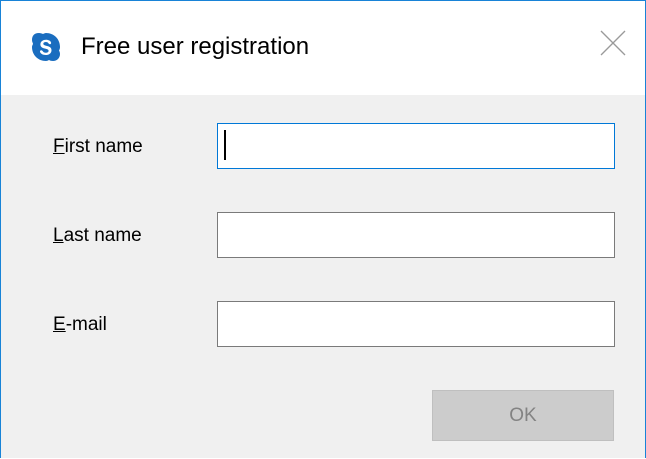 This screenshot has height=459, width=646. I want to click on close-icon, so click(613, 45).